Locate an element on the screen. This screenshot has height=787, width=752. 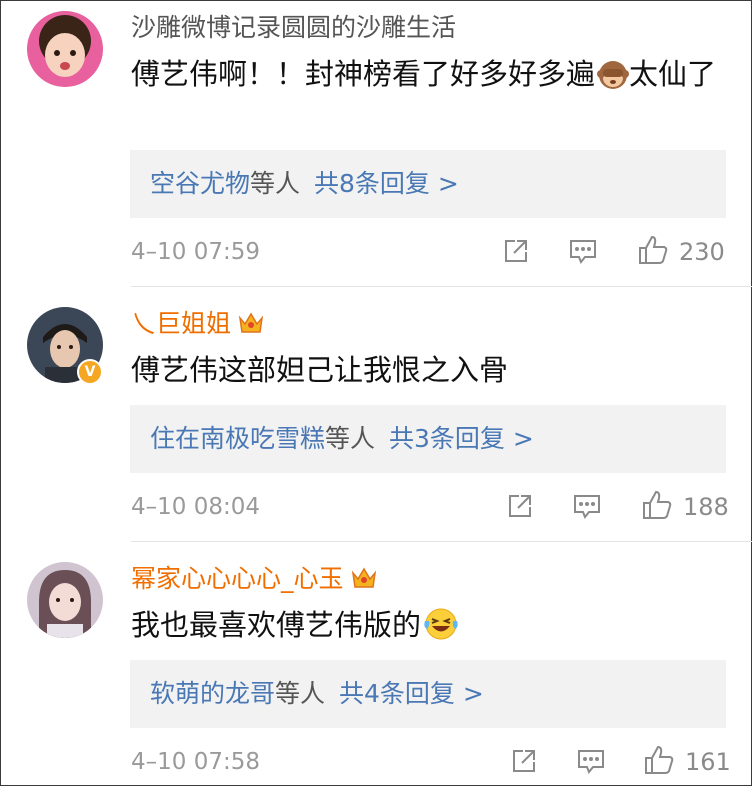
reply-users: 空谷尤物 is located at coordinates (200, 183).